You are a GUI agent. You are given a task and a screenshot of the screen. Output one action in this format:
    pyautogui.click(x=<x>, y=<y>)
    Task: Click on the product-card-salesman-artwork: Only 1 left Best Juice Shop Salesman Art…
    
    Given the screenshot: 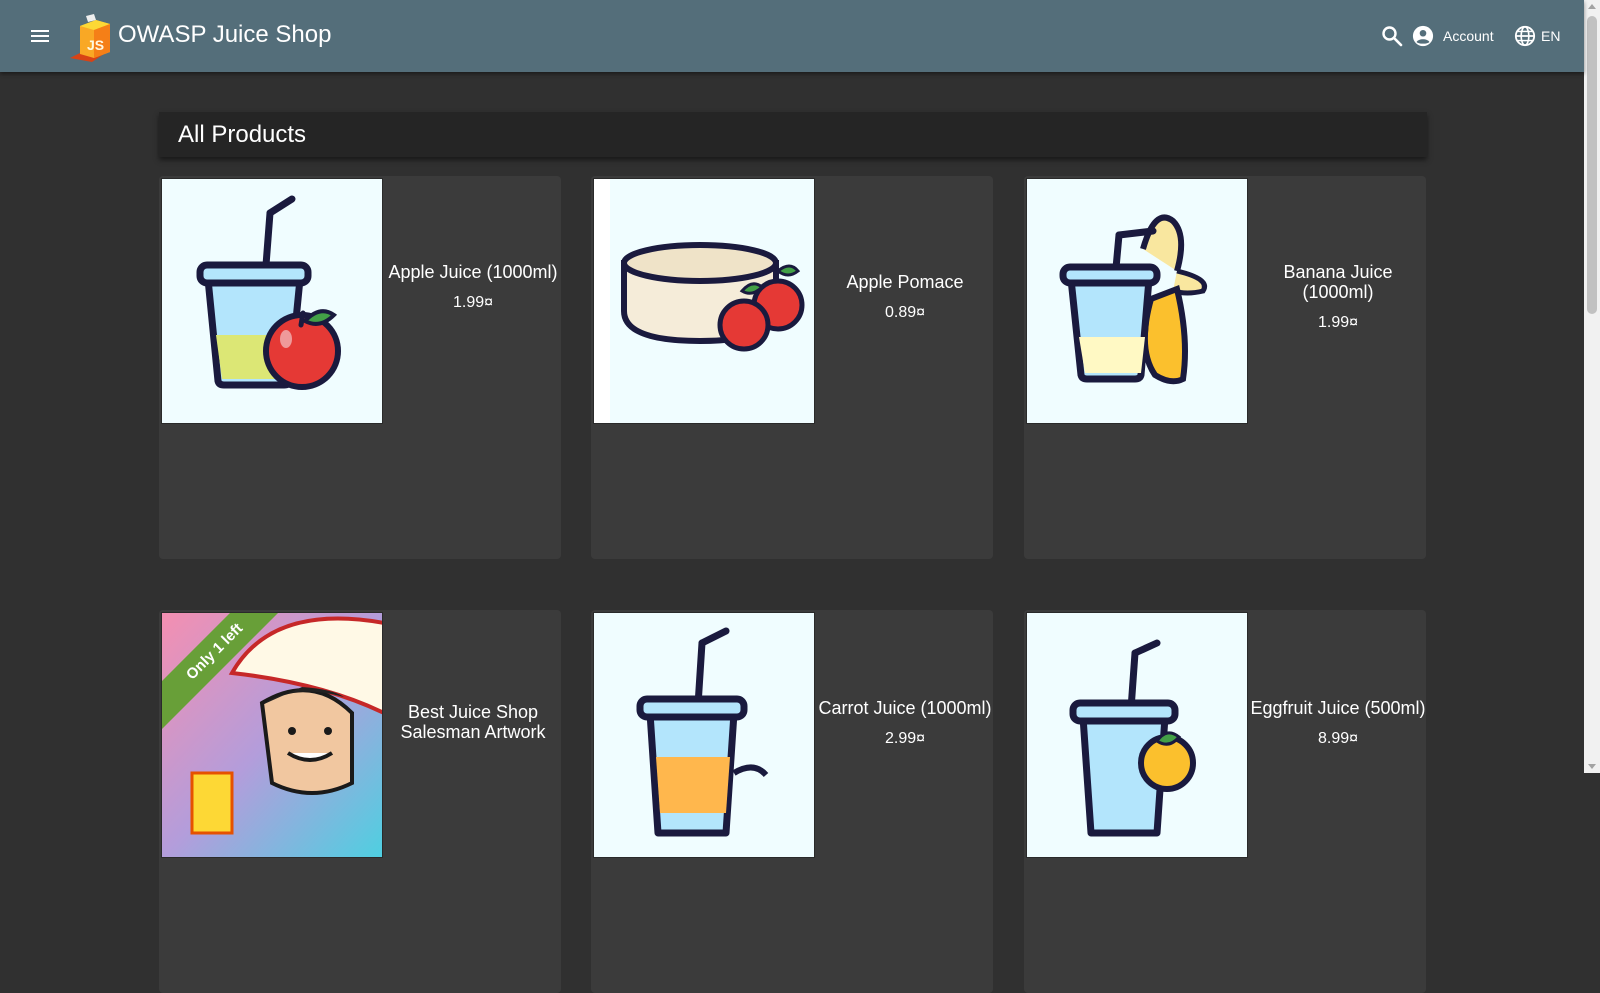 What is the action you would take?
    pyautogui.click(x=360, y=801)
    